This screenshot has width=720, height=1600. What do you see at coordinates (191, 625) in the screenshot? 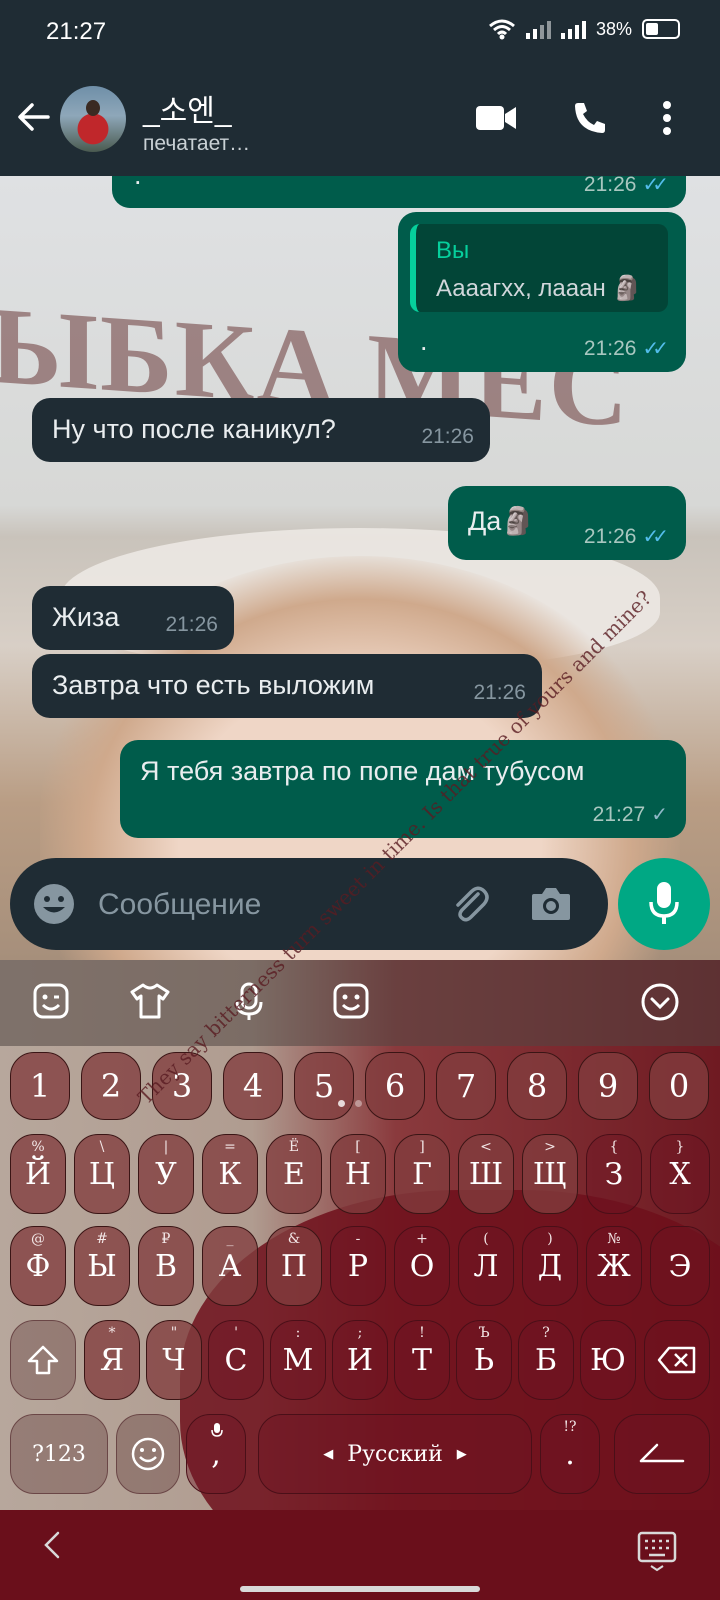
I see `message-meta: 21:26` at bounding box center [191, 625].